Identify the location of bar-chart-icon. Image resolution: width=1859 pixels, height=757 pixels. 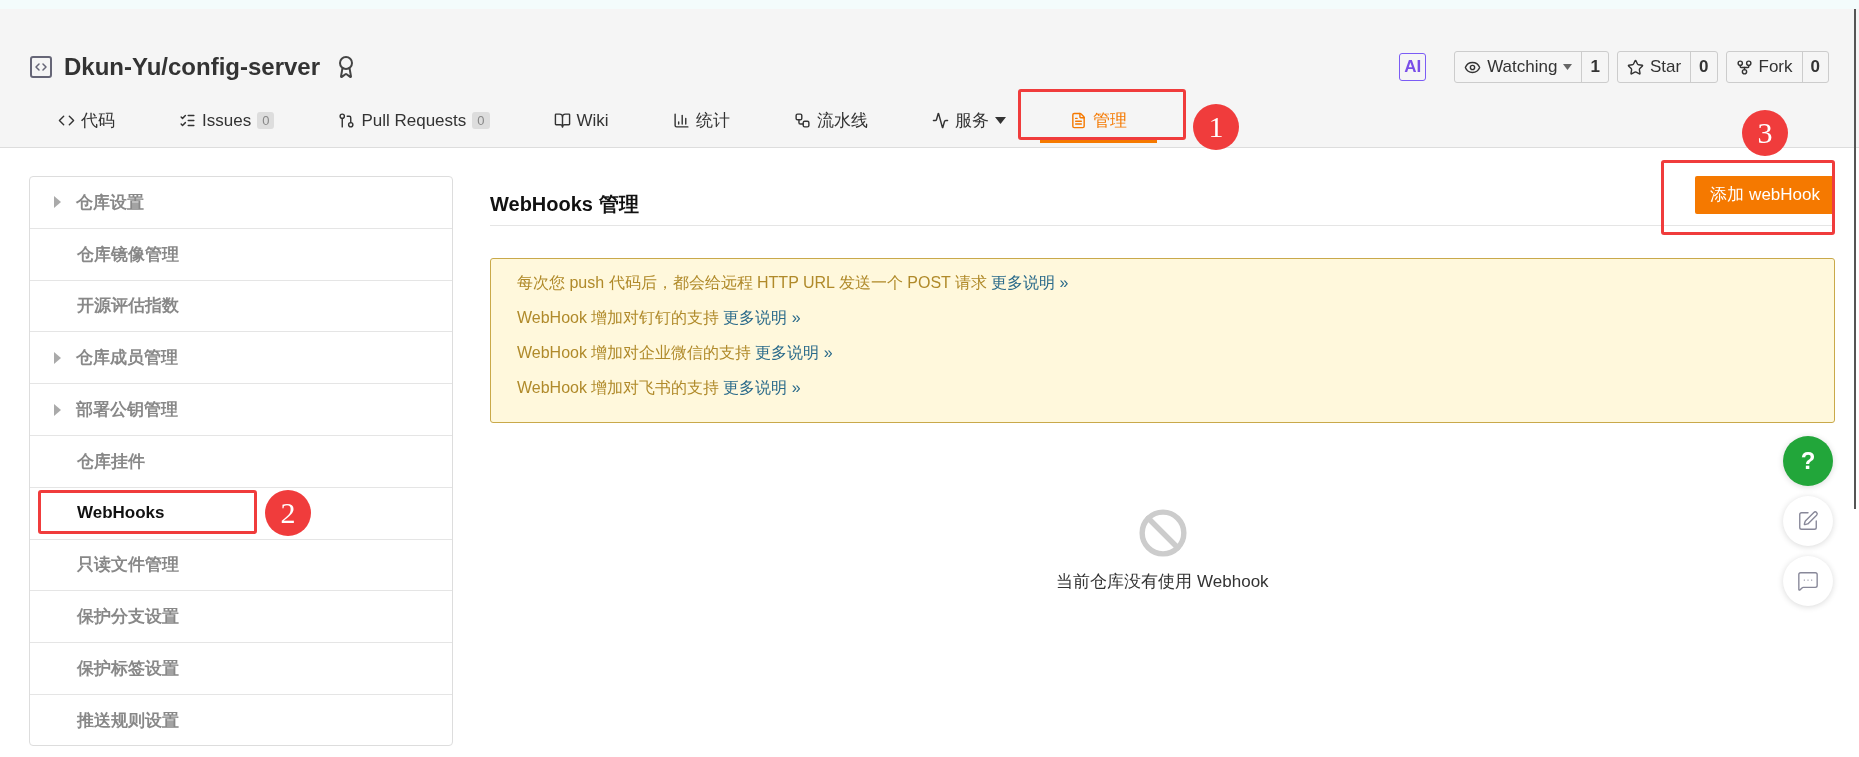
(681, 120).